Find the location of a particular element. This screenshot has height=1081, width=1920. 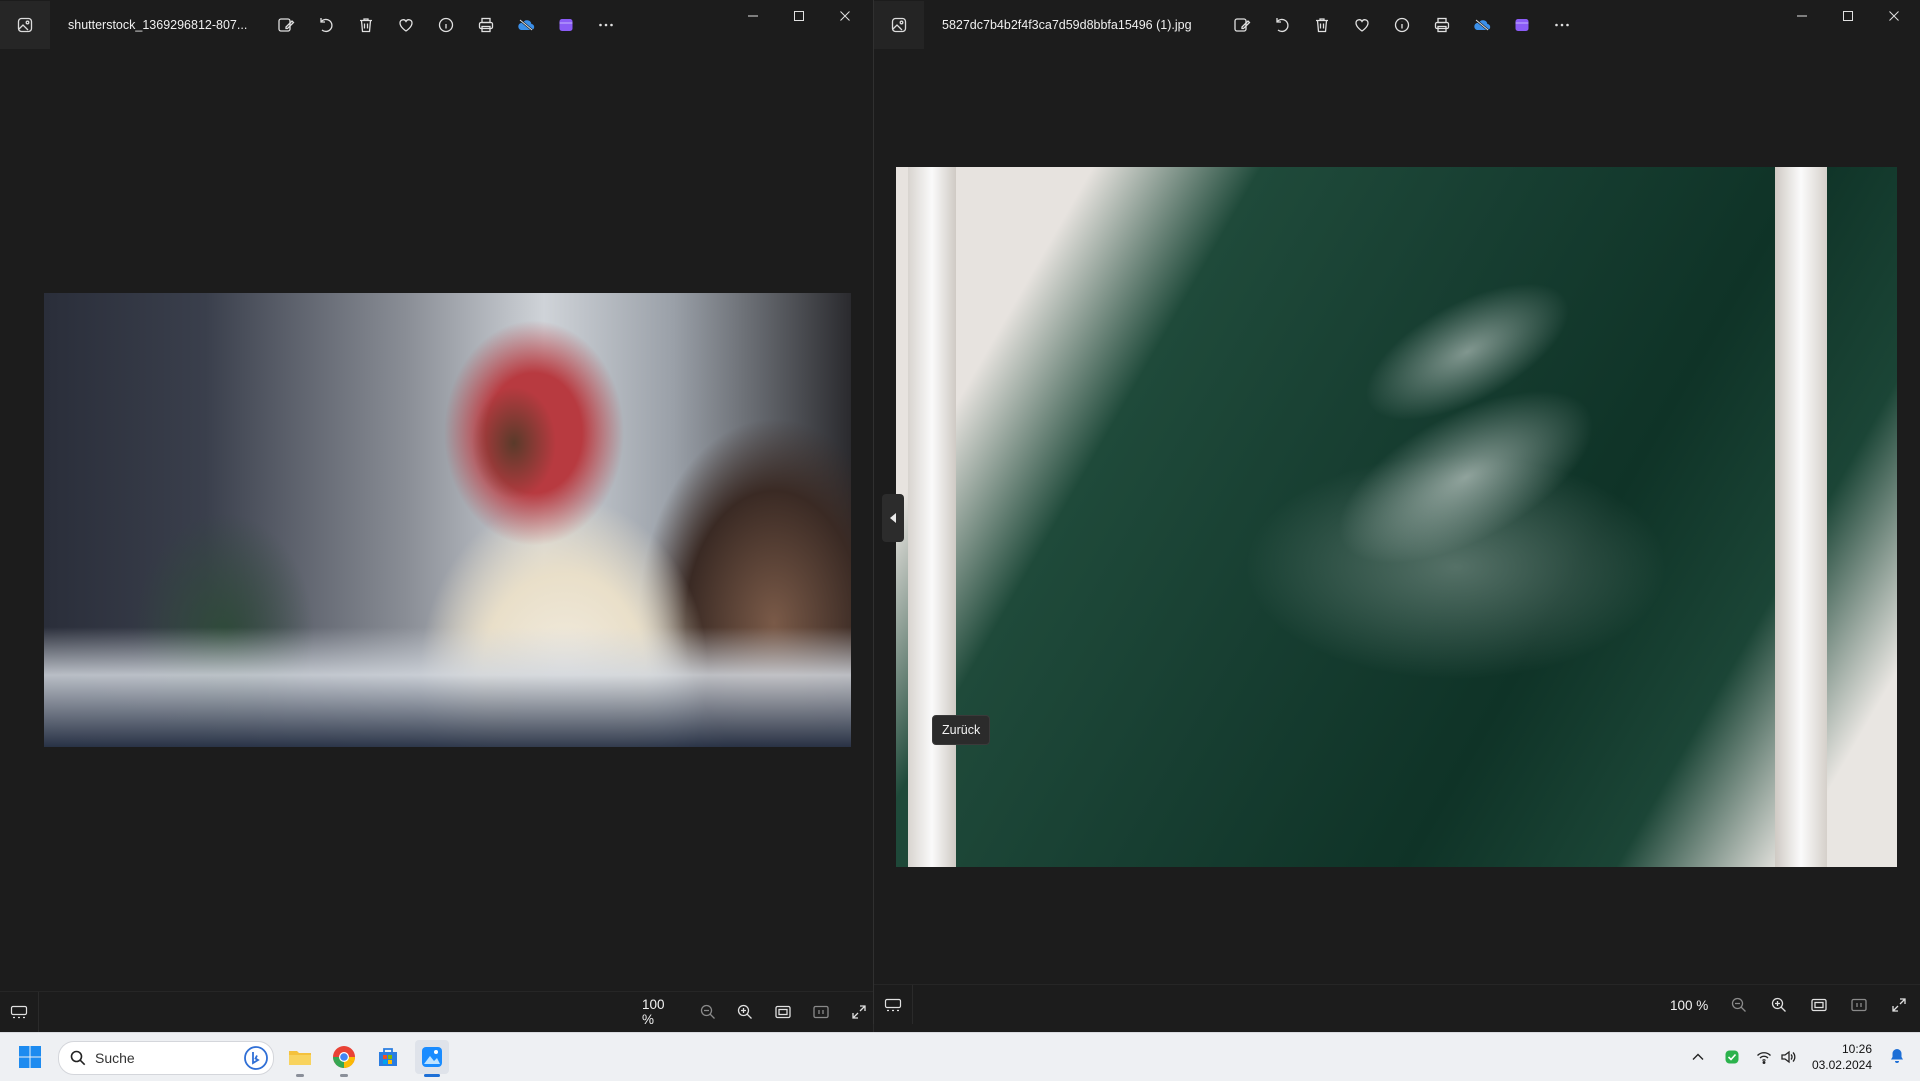

flag-pole-left is located at coordinates (932, 517).